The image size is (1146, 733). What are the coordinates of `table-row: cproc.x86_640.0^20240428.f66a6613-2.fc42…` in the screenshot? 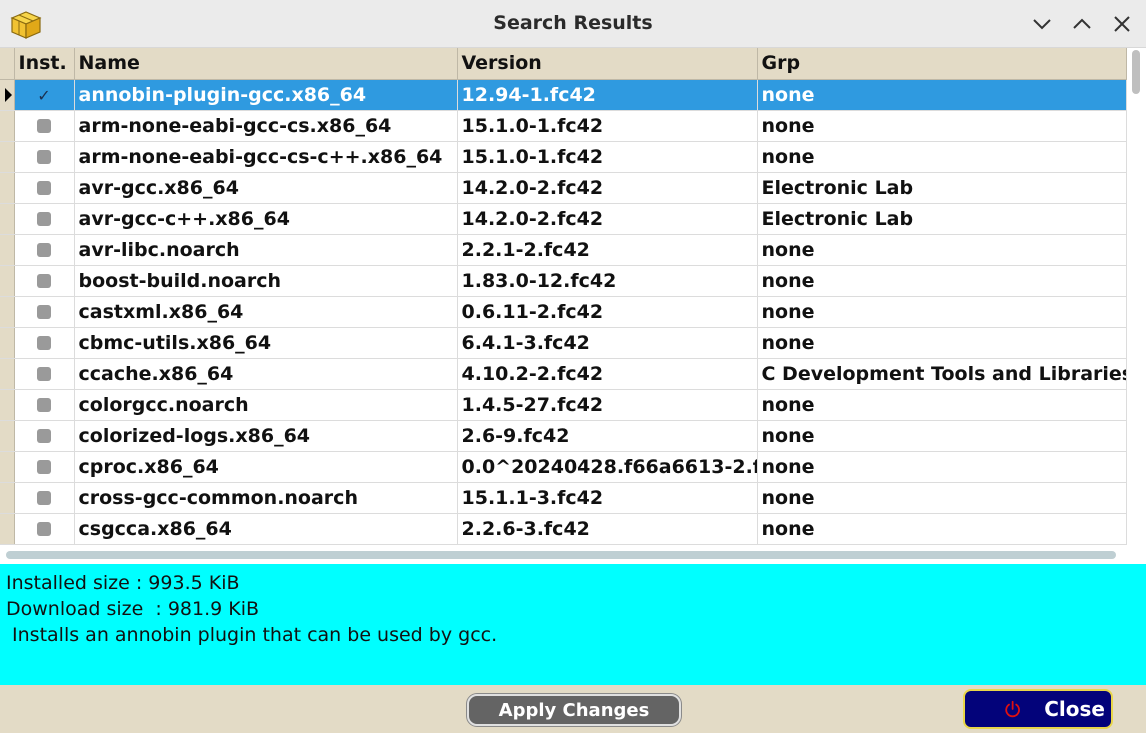 It's located at (563, 467).